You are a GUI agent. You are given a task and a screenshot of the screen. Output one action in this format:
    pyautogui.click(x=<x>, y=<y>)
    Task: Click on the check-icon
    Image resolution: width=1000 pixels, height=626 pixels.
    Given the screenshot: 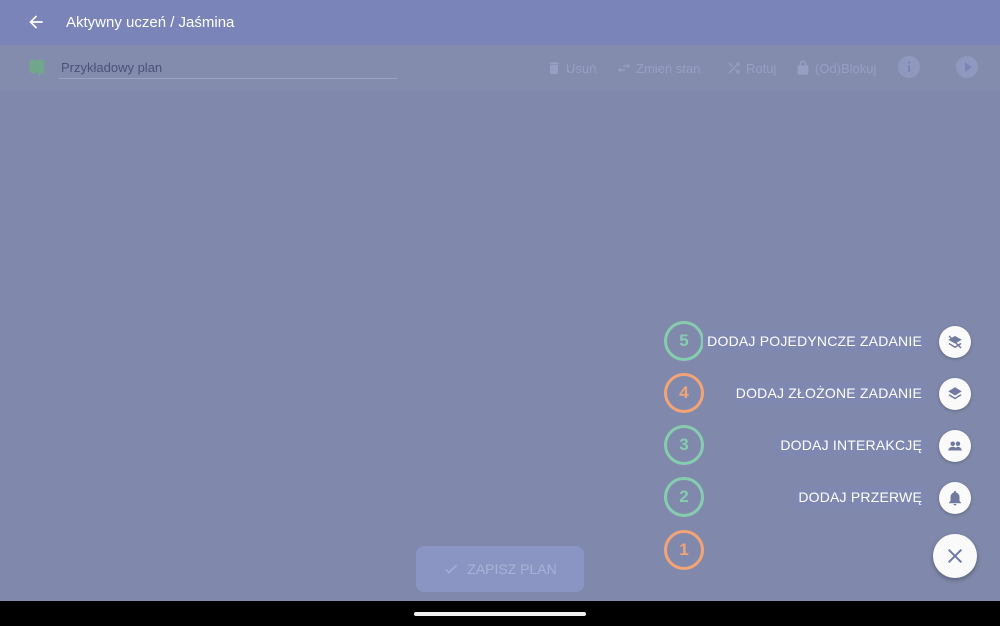 What is the action you would take?
    pyautogui.click(x=451, y=569)
    